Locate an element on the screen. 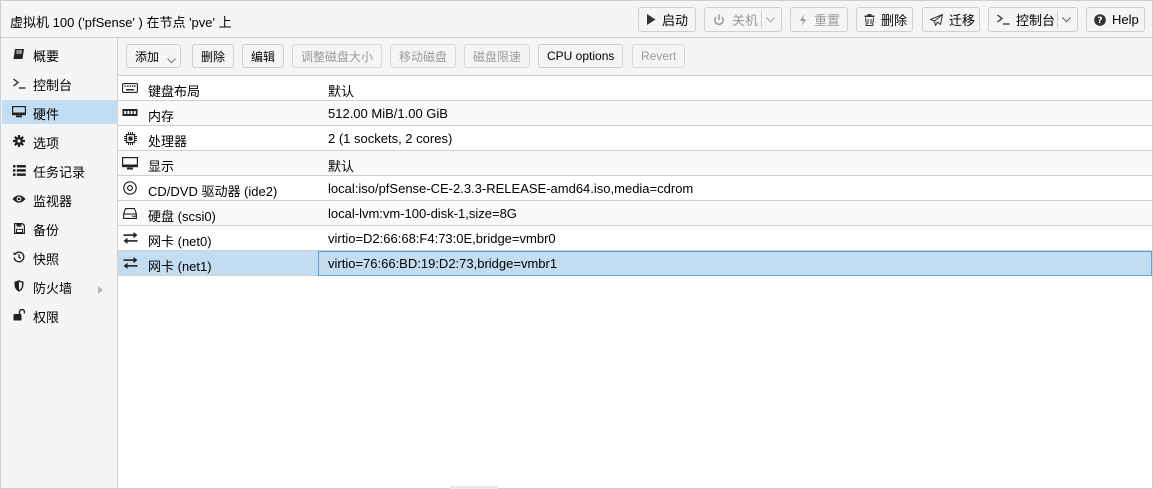  row-value: virtio=D2:66:68:F4:73:0E,bridge=vmbr0 is located at coordinates (442, 238).